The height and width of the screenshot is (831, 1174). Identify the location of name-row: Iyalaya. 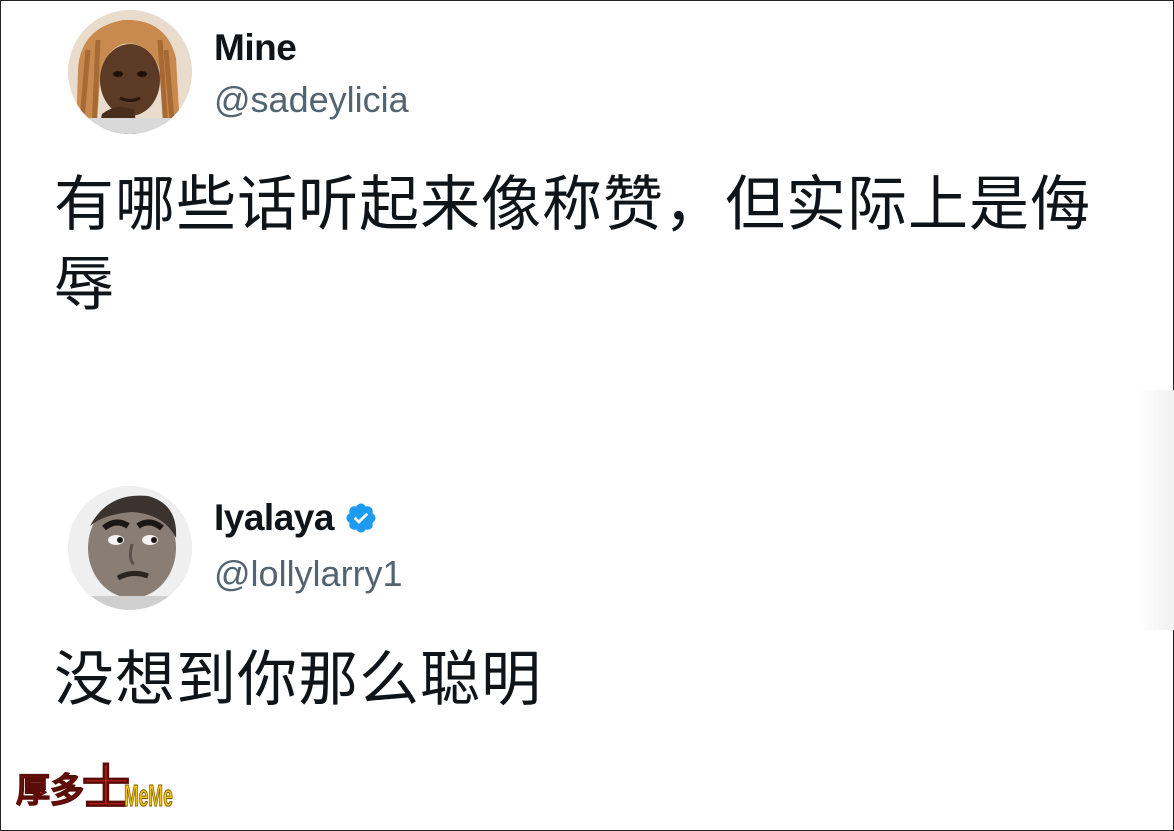
(296, 518).